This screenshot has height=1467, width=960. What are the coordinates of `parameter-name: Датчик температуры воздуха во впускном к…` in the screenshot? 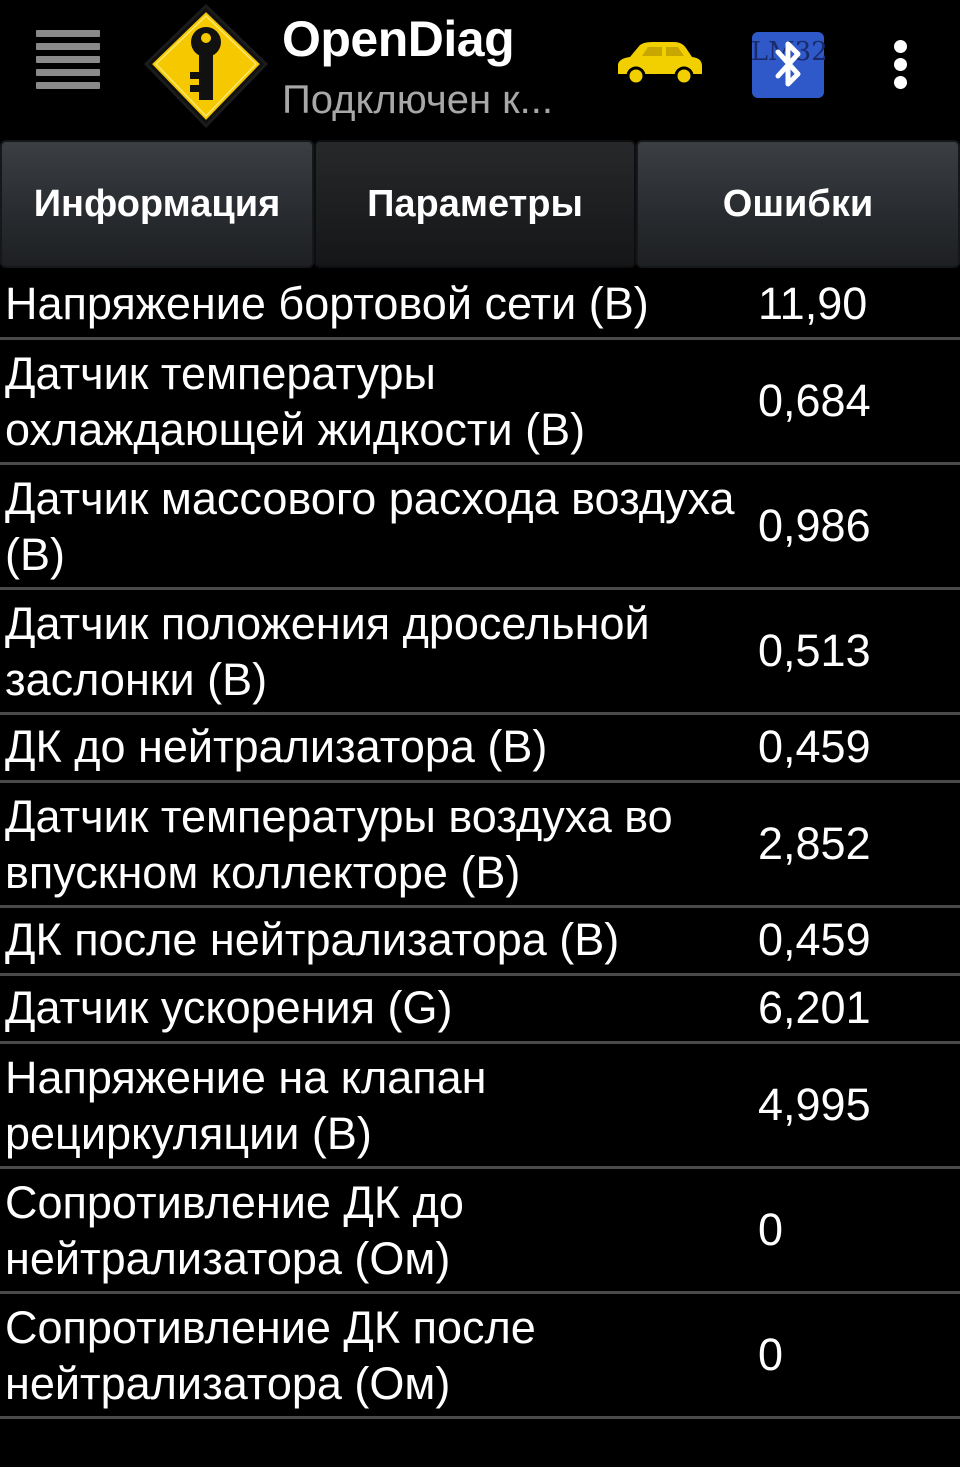 It's located at (339, 844).